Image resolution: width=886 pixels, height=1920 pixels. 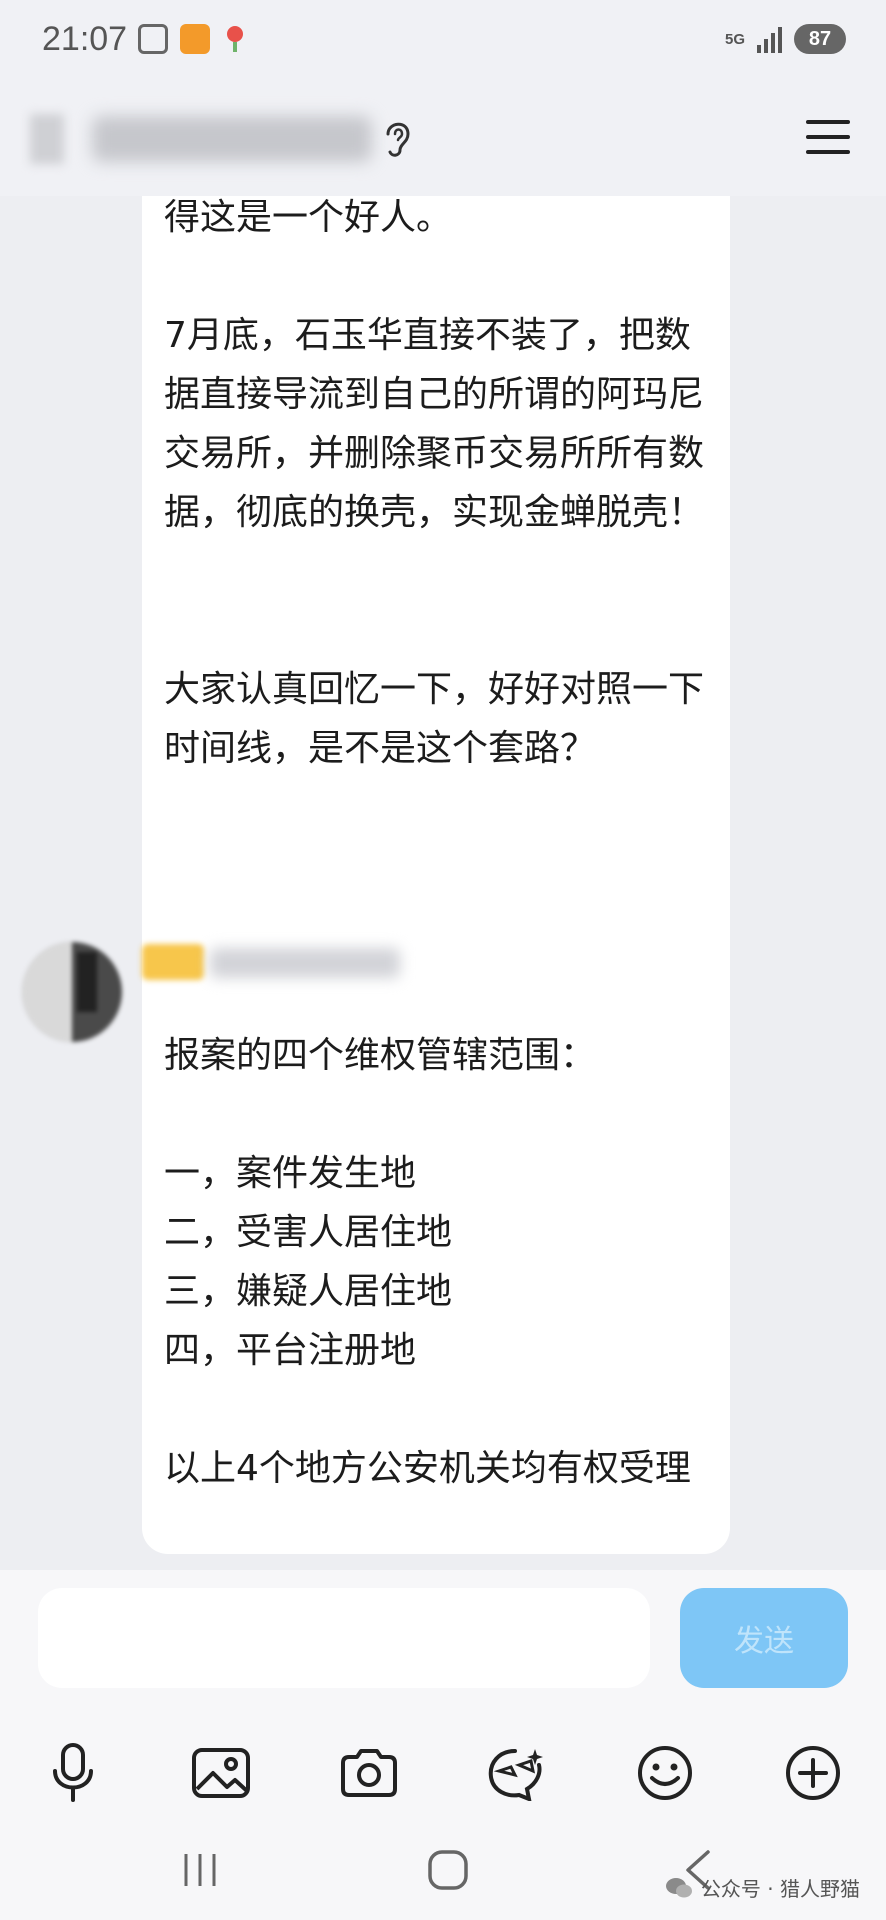 I want to click on status-right: 5G 87, so click(x=785, y=39).